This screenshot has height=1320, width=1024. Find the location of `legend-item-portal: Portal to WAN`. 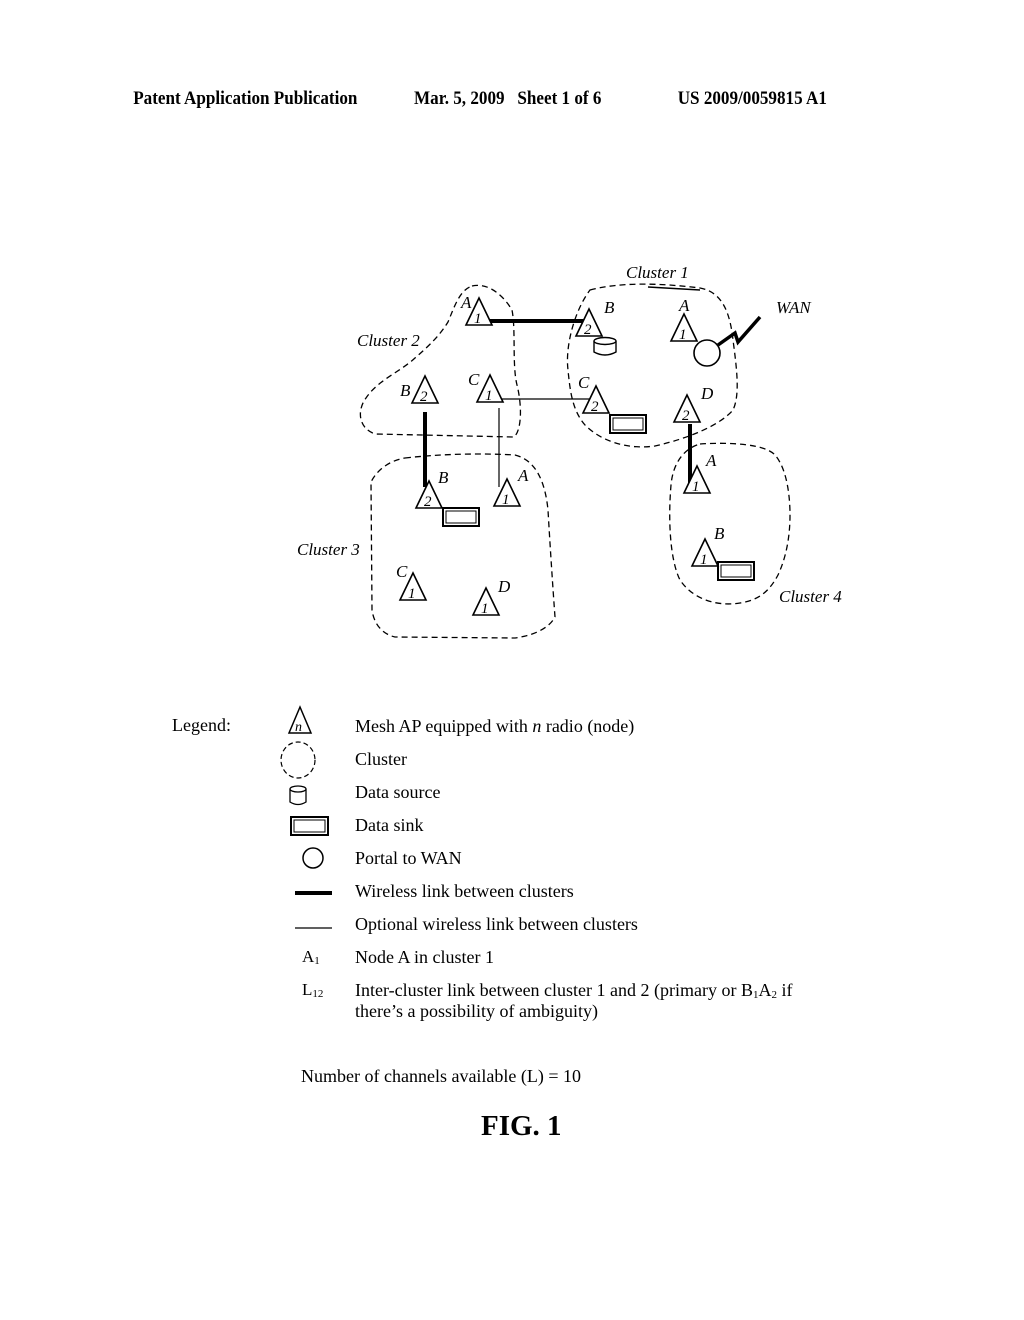

legend-item-portal: Portal to WAN is located at coordinates (408, 858).